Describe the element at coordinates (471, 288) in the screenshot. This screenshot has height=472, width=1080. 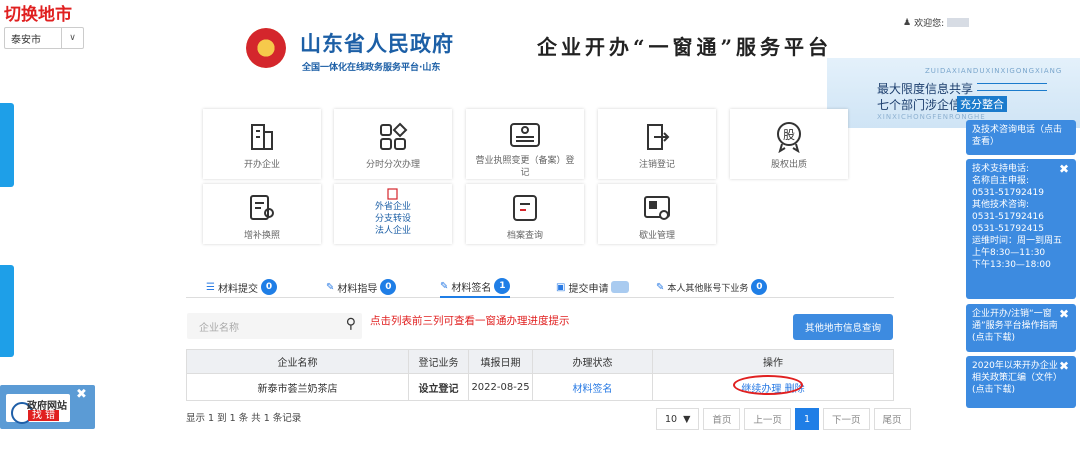
I see `tab-label: 材料签名` at that location.